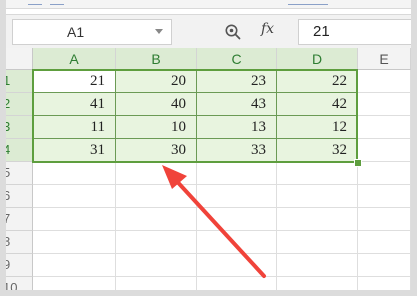  Describe the element at coordinates (19, 59) in the screenshot. I see `select-all-corner` at that location.